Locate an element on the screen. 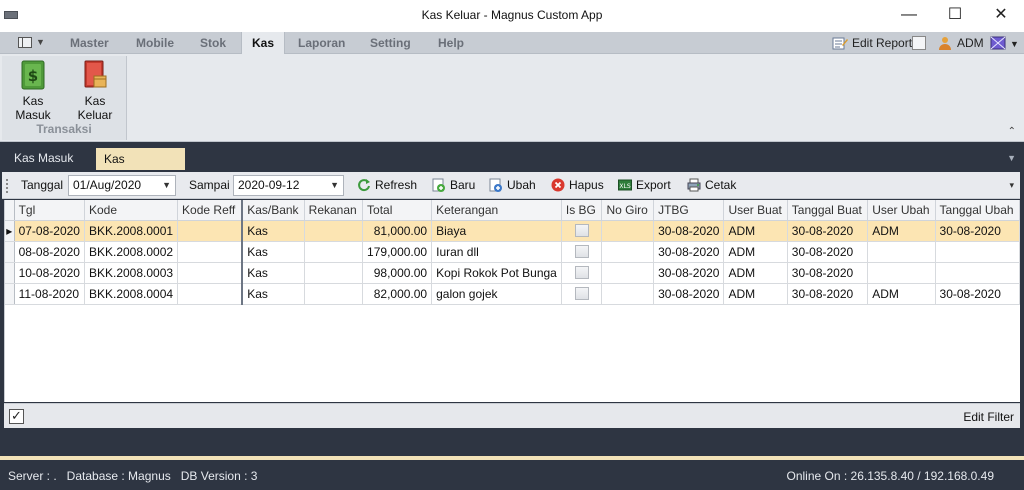  tab-stok: Stok is located at coordinates (213, 43).